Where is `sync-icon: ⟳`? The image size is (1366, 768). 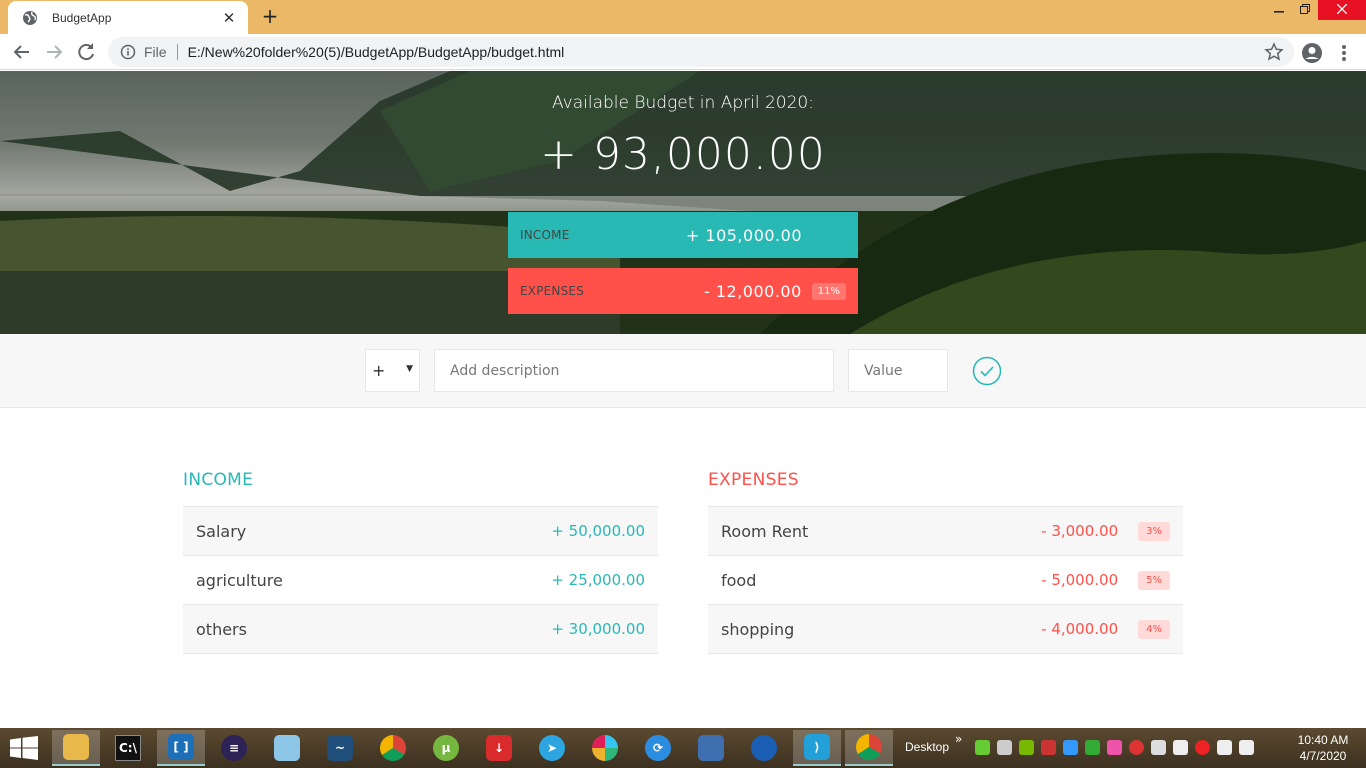
sync-icon: ⟳ is located at coordinates (658, 748).